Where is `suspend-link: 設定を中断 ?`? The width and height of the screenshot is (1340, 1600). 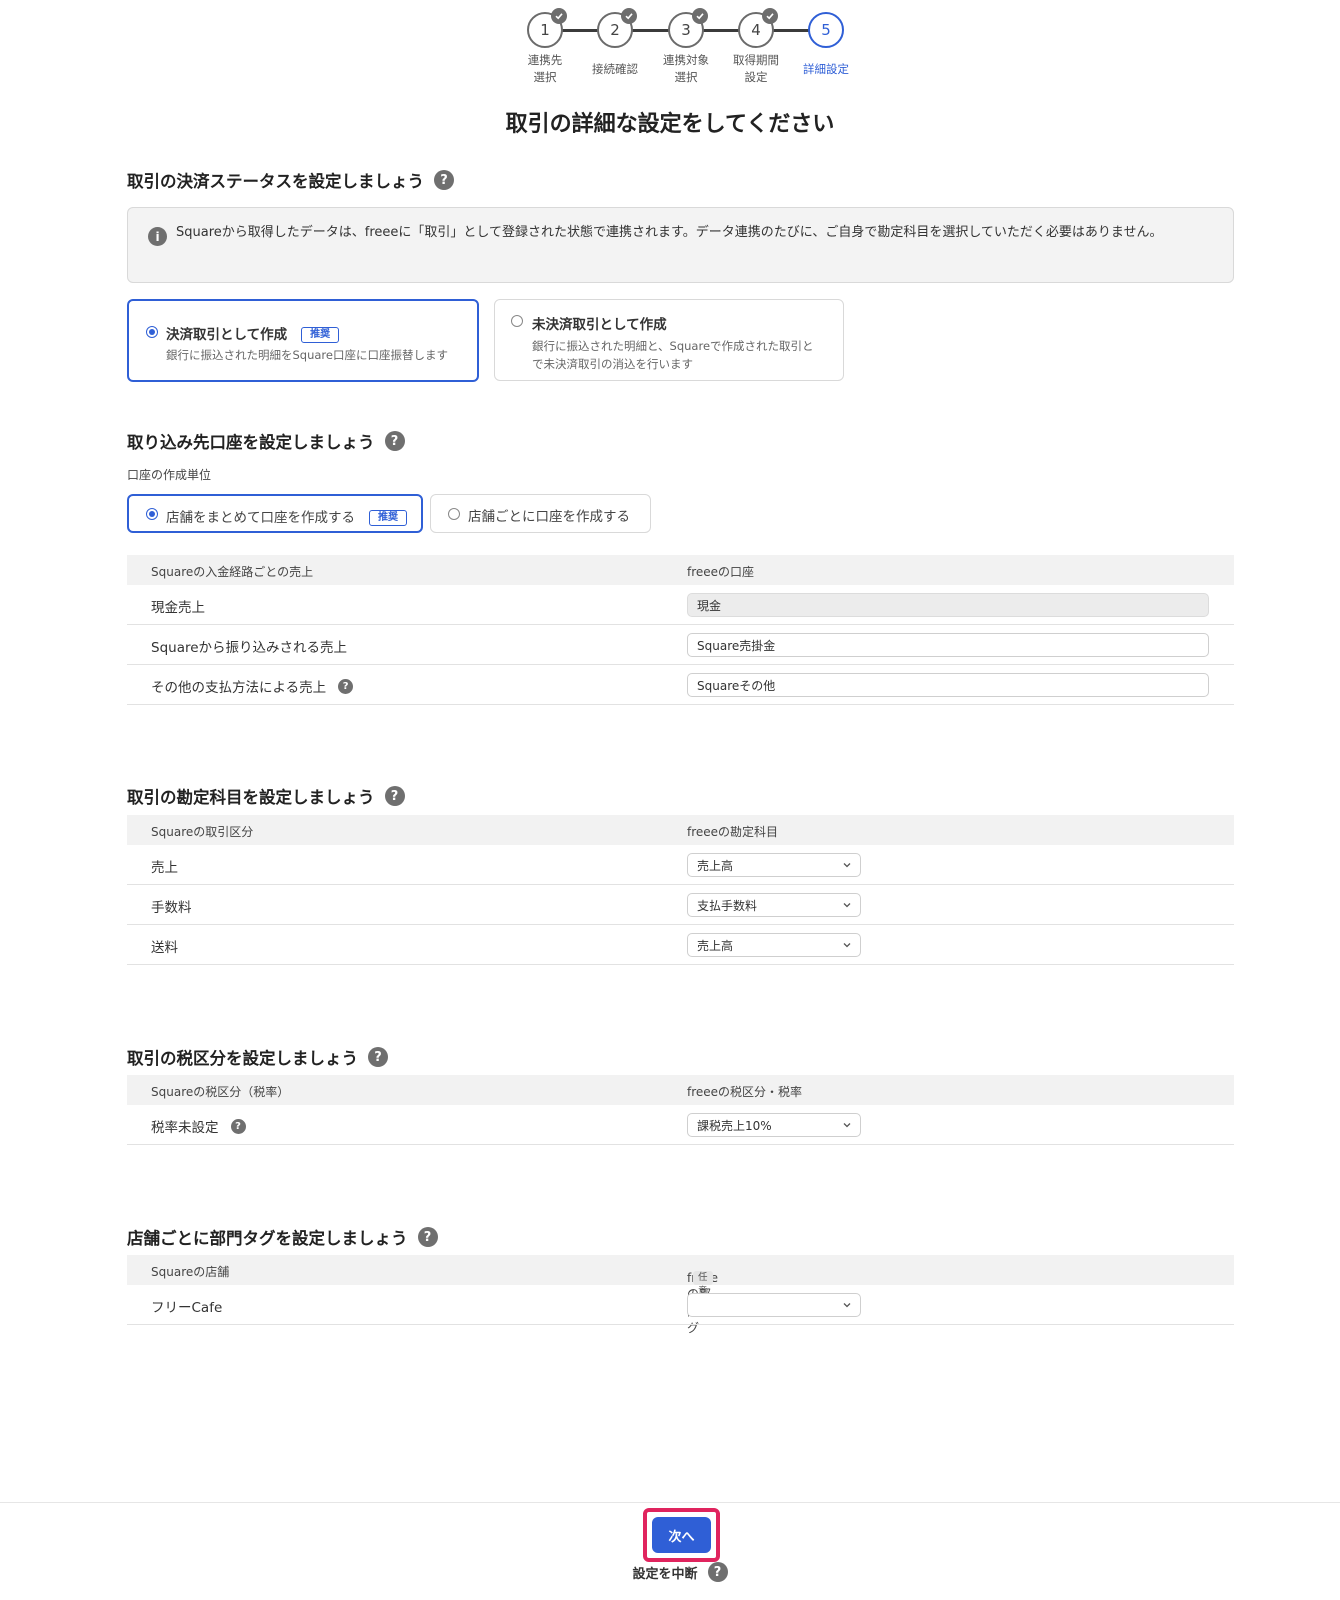
suspend-link: 設定を中断 ? is located at coordinates (670, 1572).